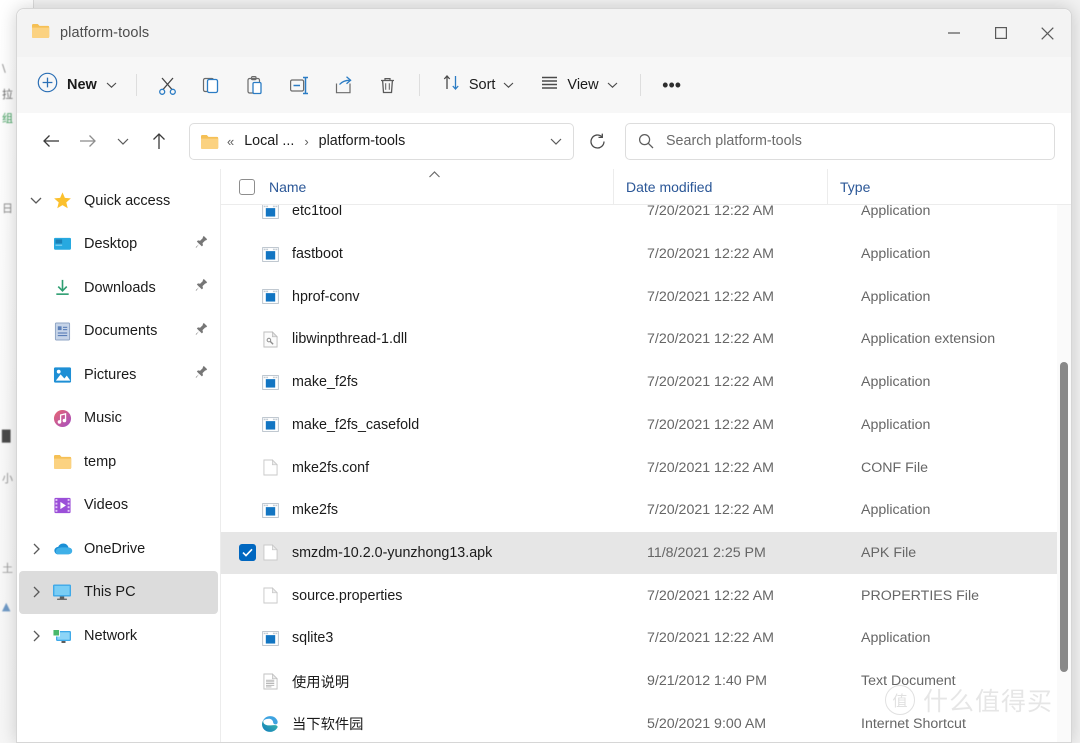  What do you see at coordinates (315, 510) in the screenshot?
I see `file-name: mke2fs` at bounding box center [315, 510].